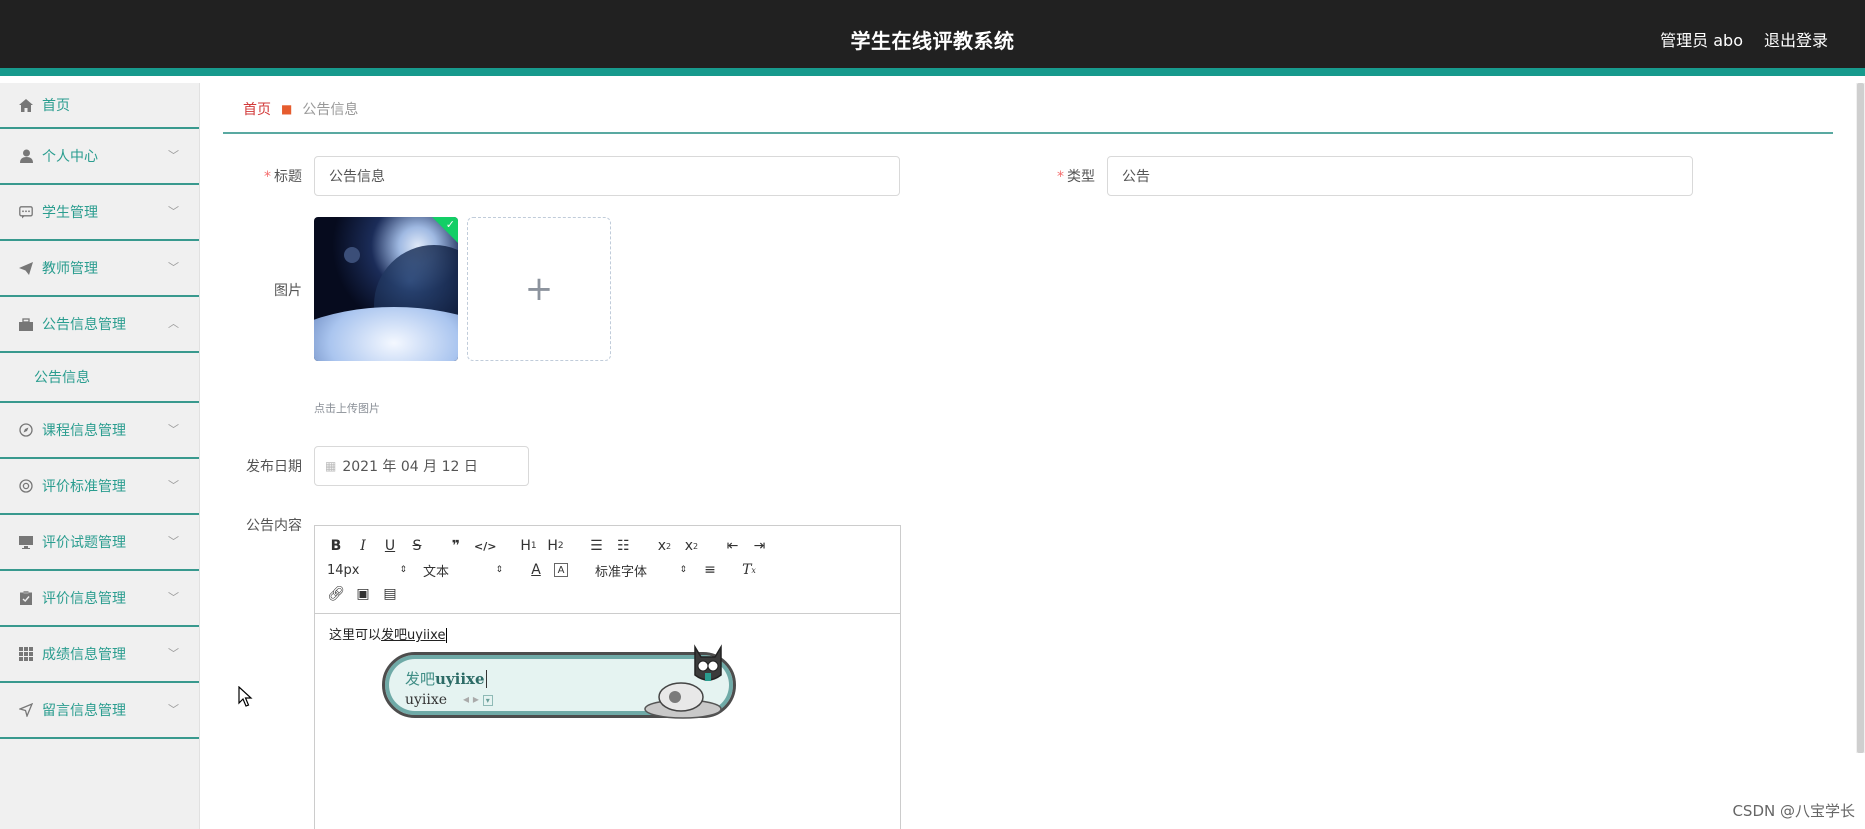  What do you see at coordinates (70, 213) in the screenshot?
I see `sidebar-item-label: 学生管理` at bounding box center [70, 213].